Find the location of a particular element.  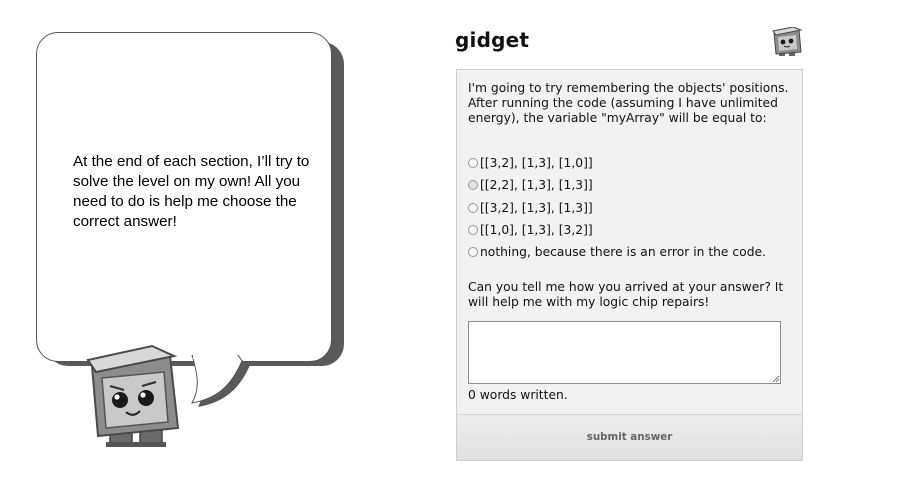

explanation-textarea is located at coordinates (624, 352).